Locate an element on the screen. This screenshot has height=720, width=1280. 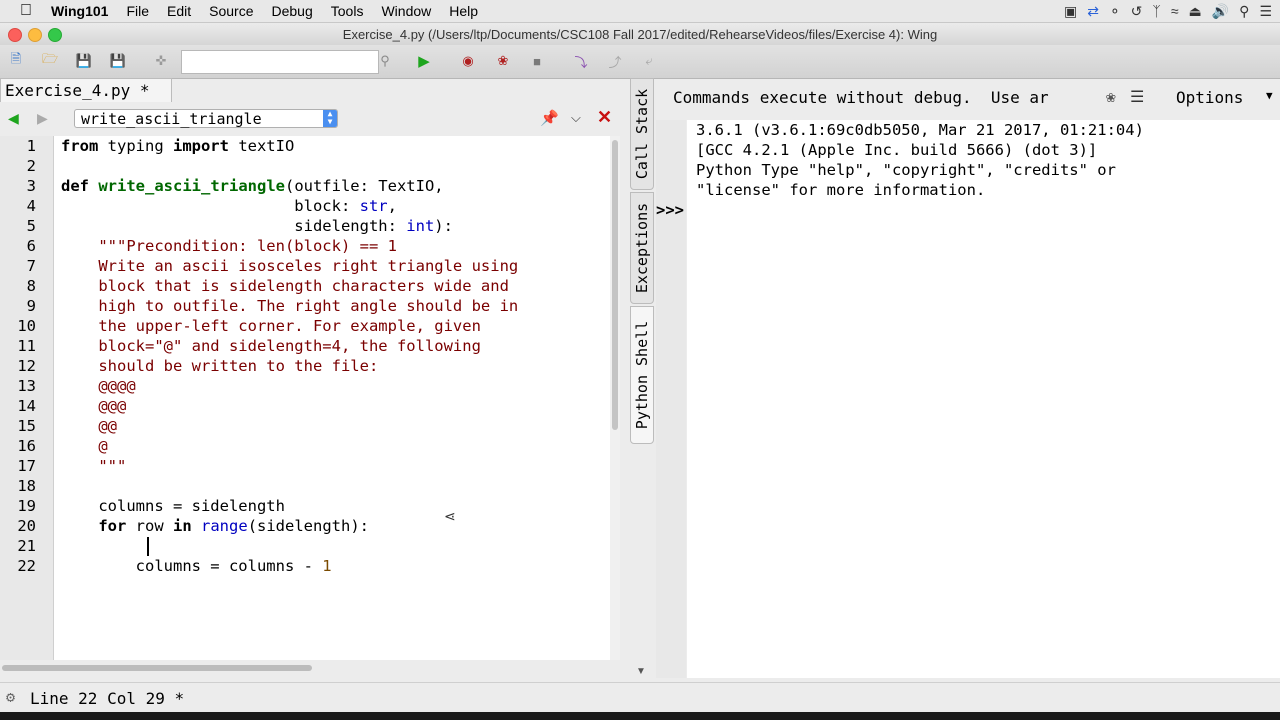
line-number: 12 is located at coordinates (26, 366).